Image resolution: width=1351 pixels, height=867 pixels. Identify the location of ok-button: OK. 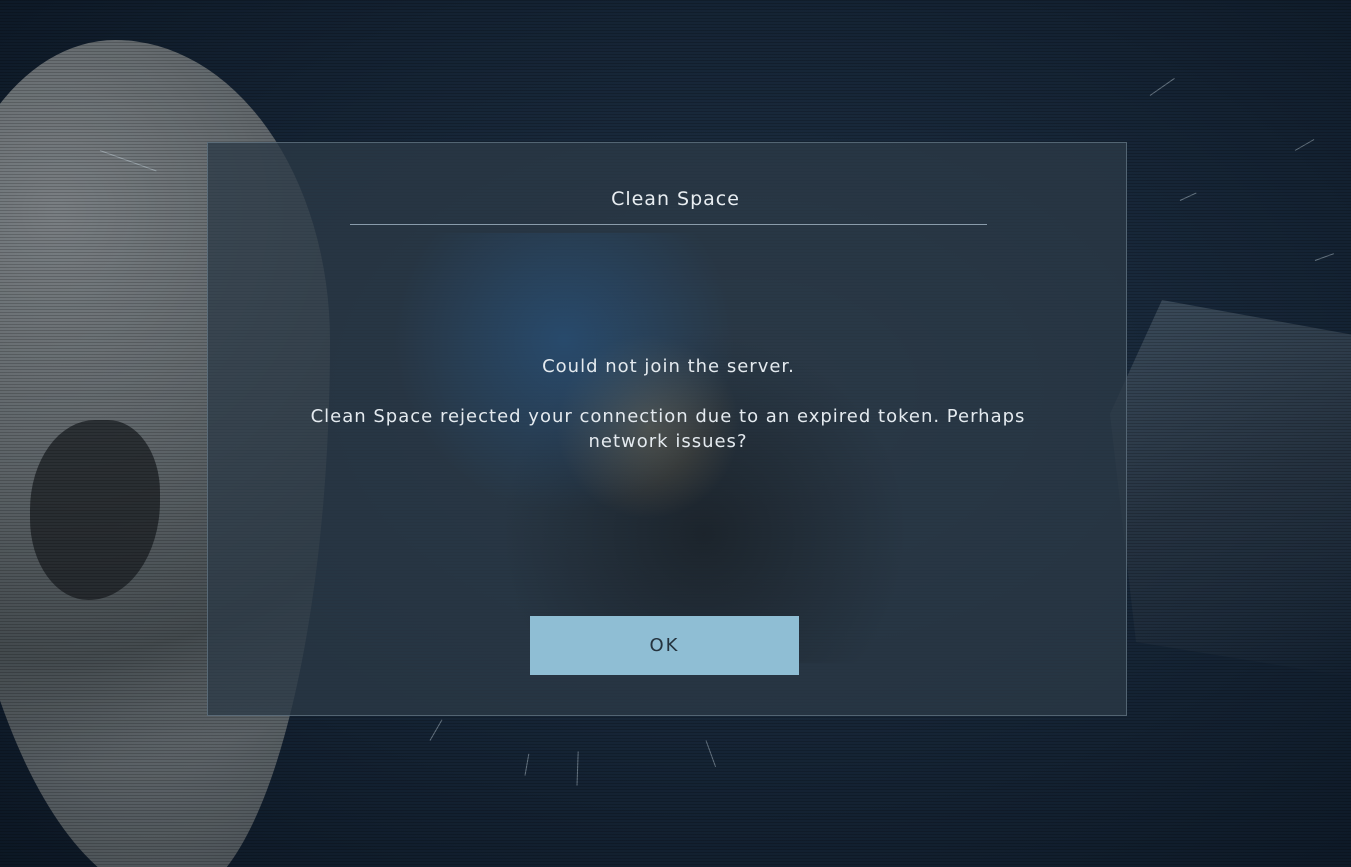
(664, 645).